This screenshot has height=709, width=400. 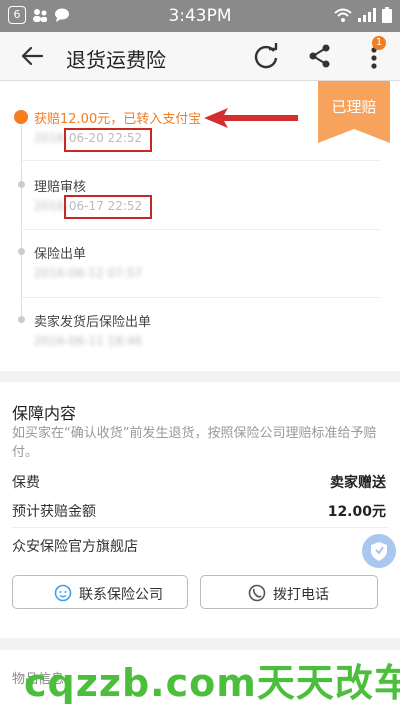 I want to click on call-phone-button: 拨打电话, so click(x=289, y=592).